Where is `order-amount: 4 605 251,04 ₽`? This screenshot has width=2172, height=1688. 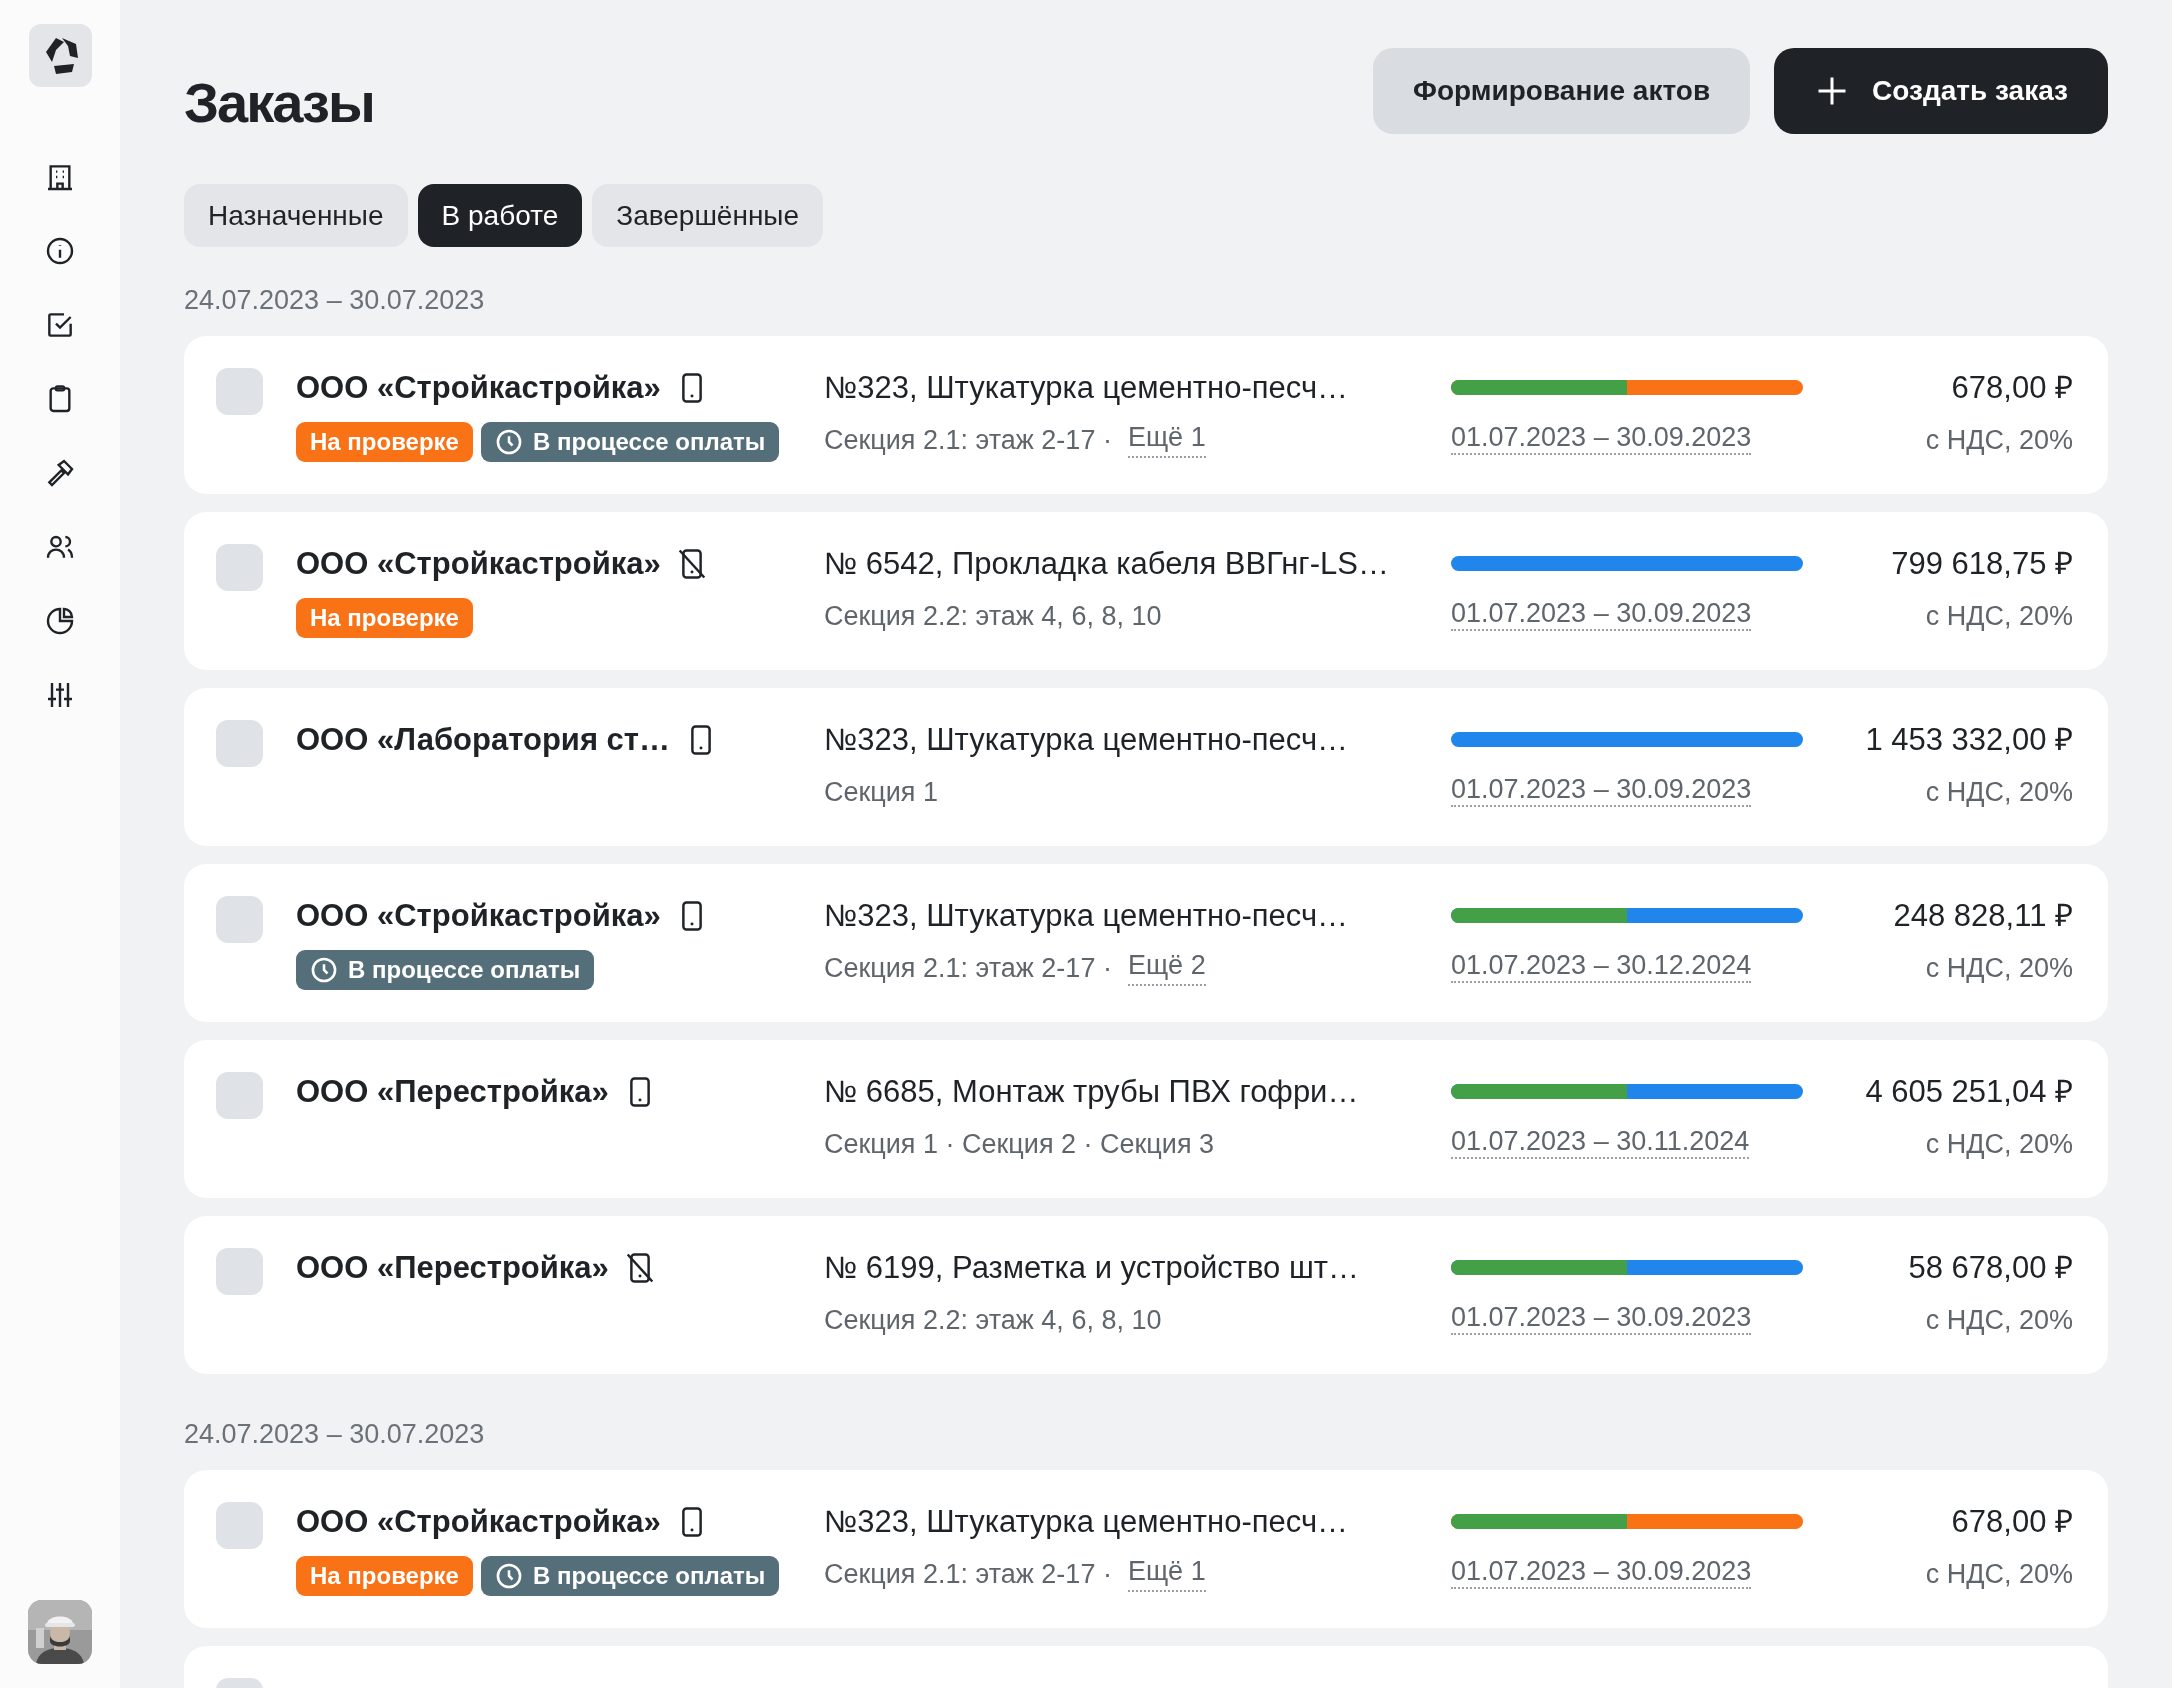 order-amount: 4 605 251,04 ₽ is located at coordinates (1969, 1092).